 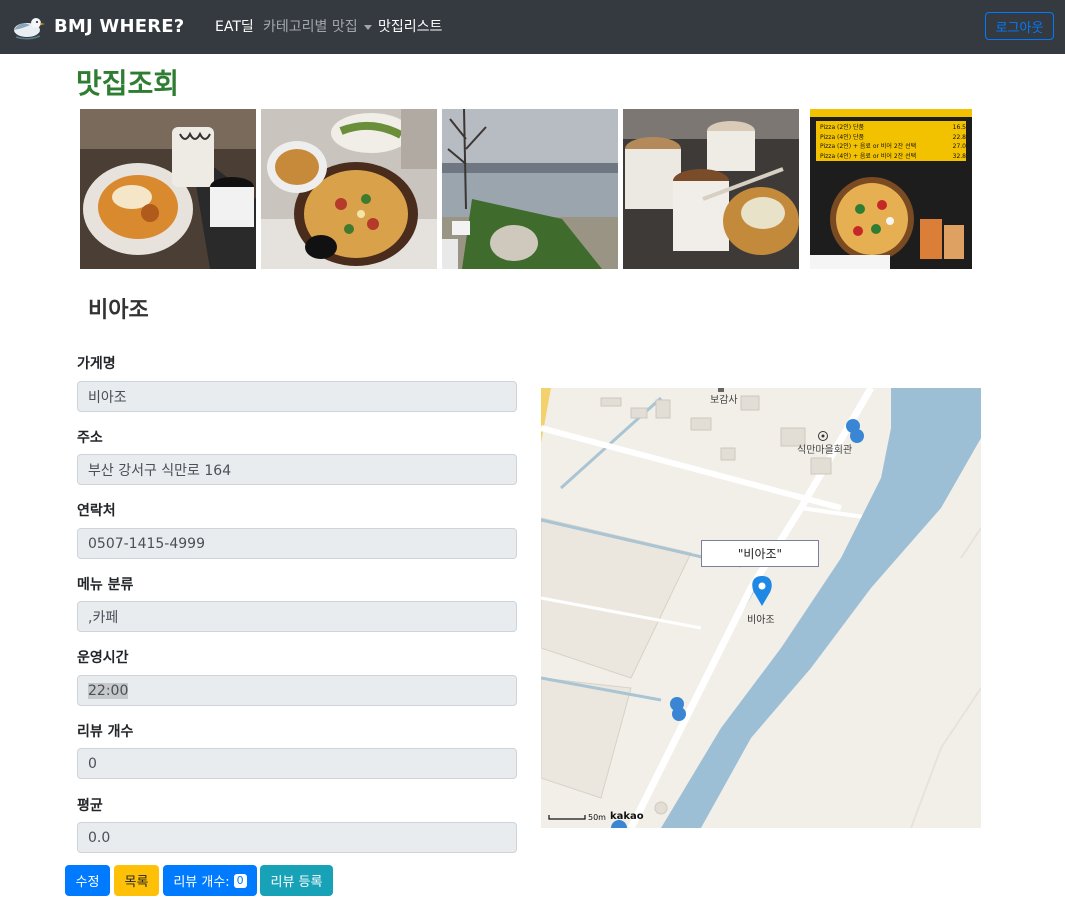 What do you see at coordinates (119, 26) in the screenshot?
I see `brand-name: BMJ WHERE?` at bounding box center [119, 26].